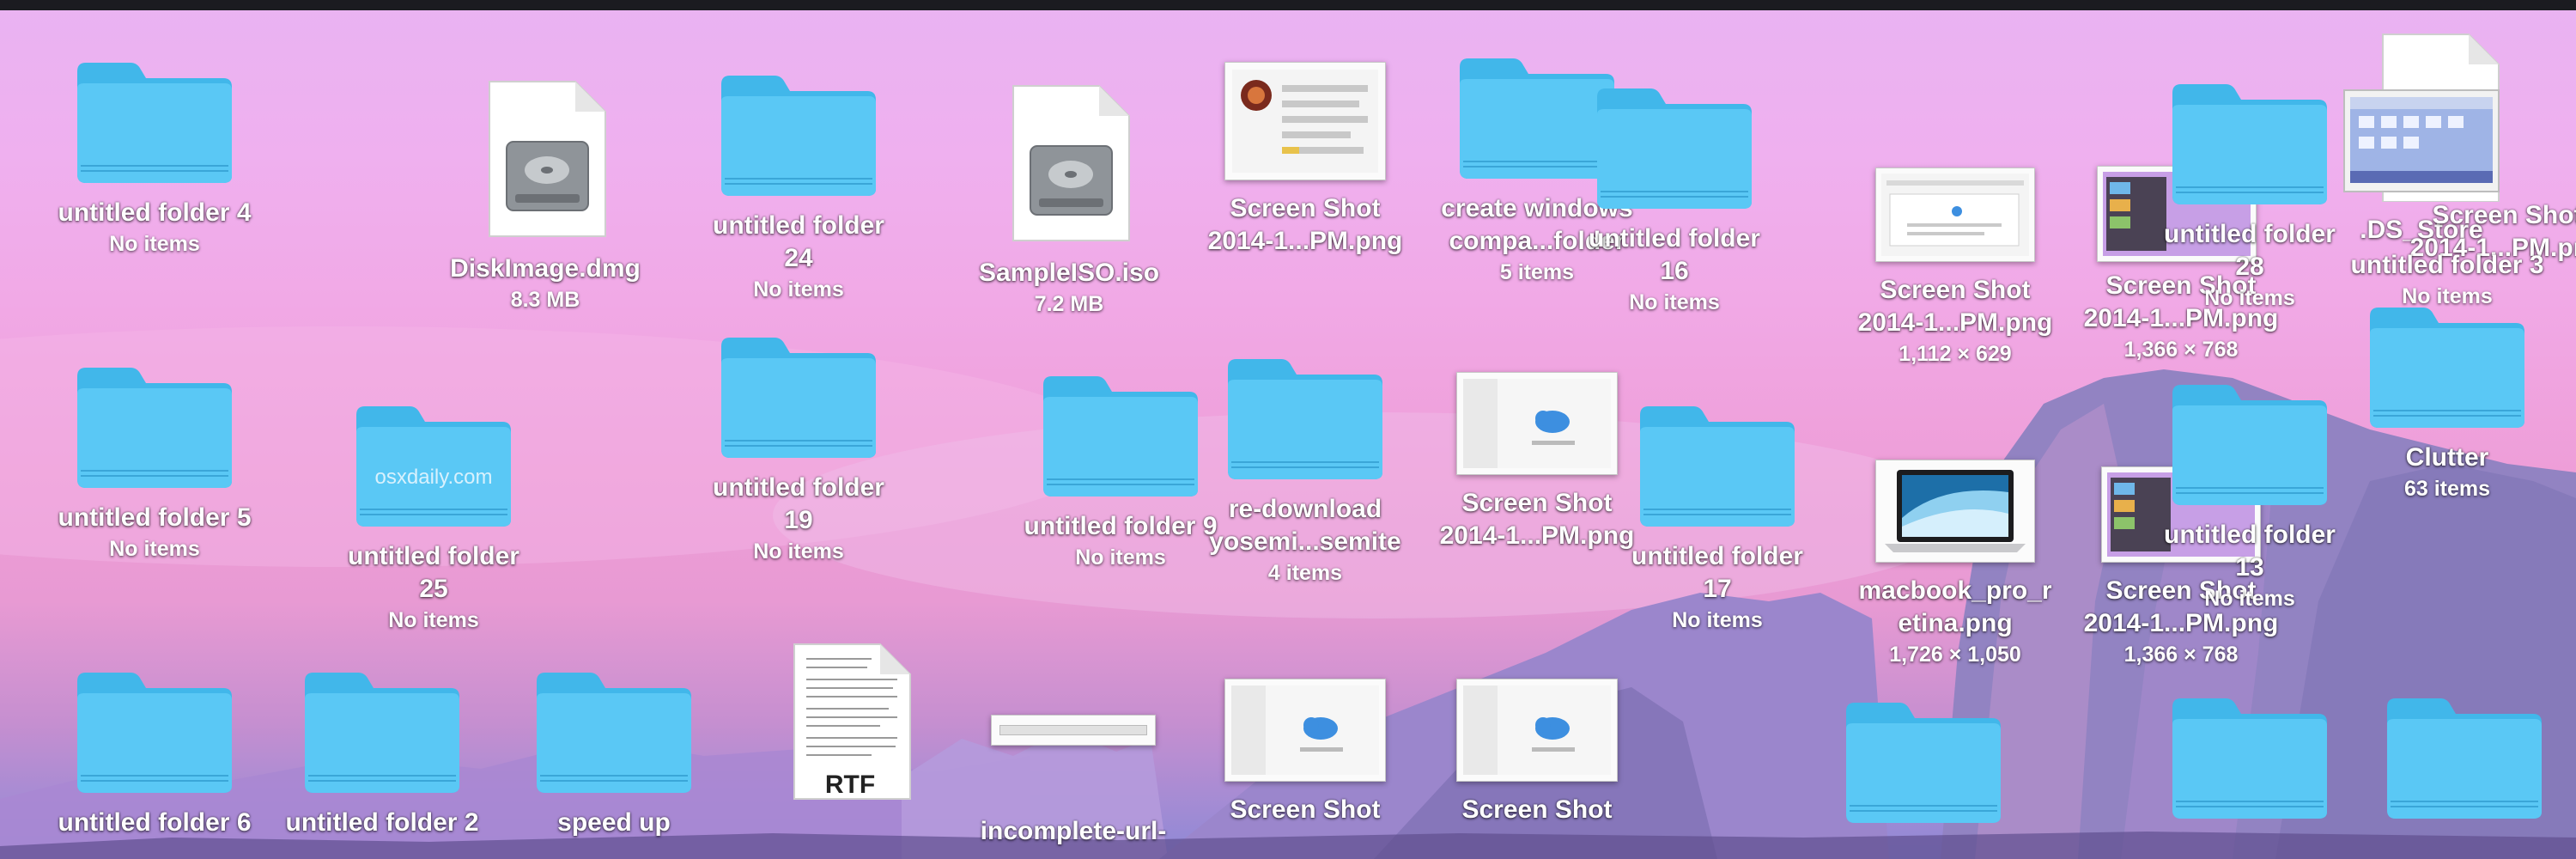  I want to click on desktop-icon-disk-image: SampleISO.iso 7.2 MB, so click(1069, 200).